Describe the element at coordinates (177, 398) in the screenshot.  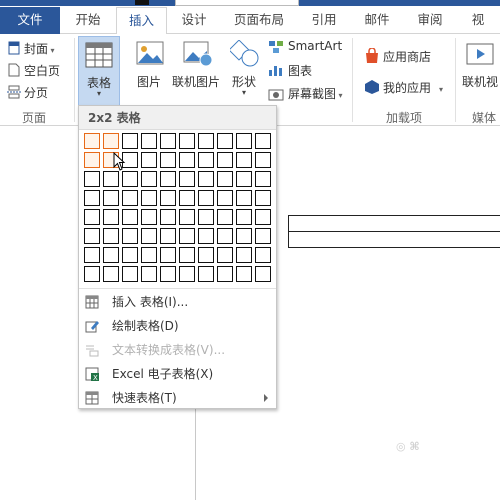
I see `menu-item-quick-tables: 快速表格(T)` at that location.